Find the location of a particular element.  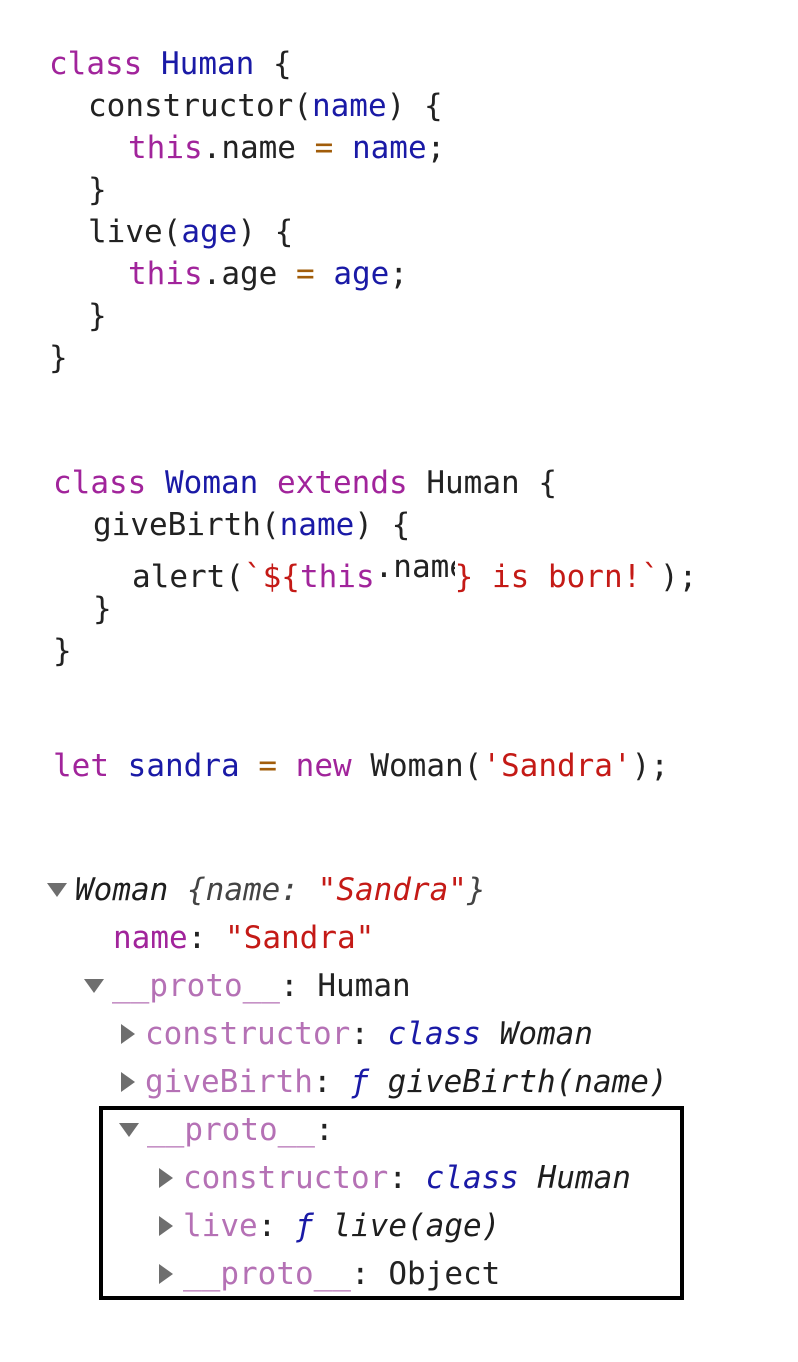

name-variable: name is located at coordinates (389, 148).